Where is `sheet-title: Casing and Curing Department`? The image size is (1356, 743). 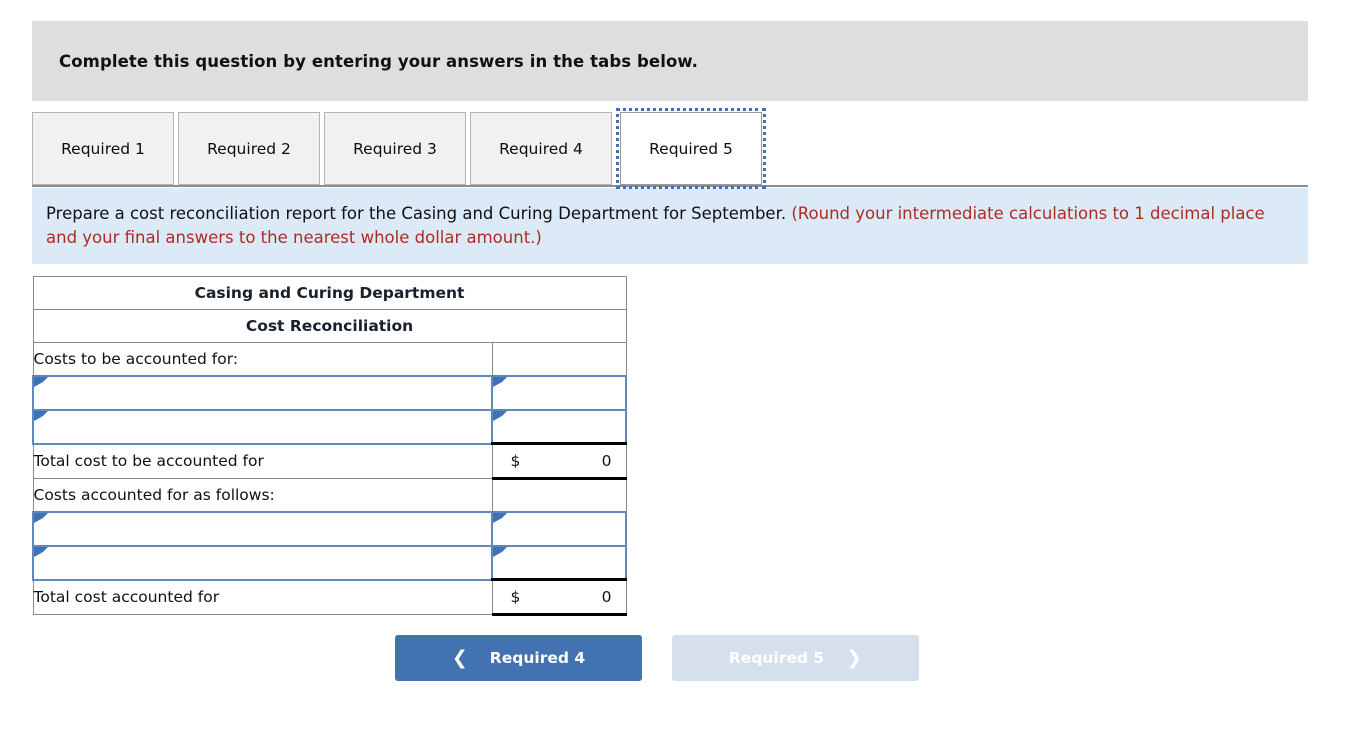
sheet-title: Casing and Curing Department is located at coordinates (329, 293).